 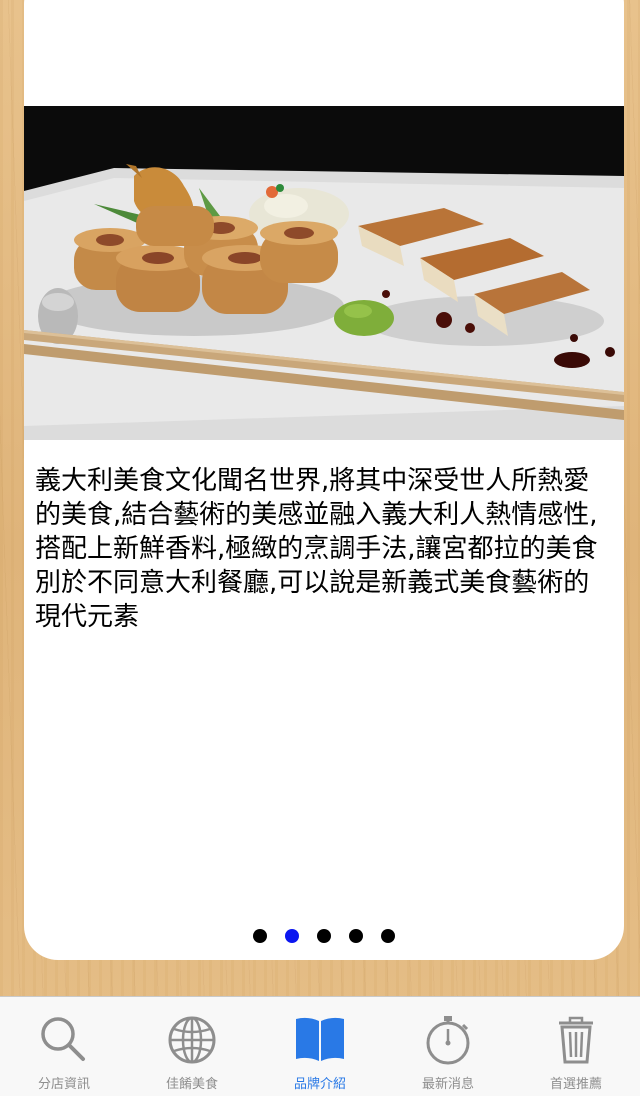 What do you see at coordinates (447, 1084) in the screenshot?
I see `tab-label: 最新消息` at bounding box center [447, 1084].